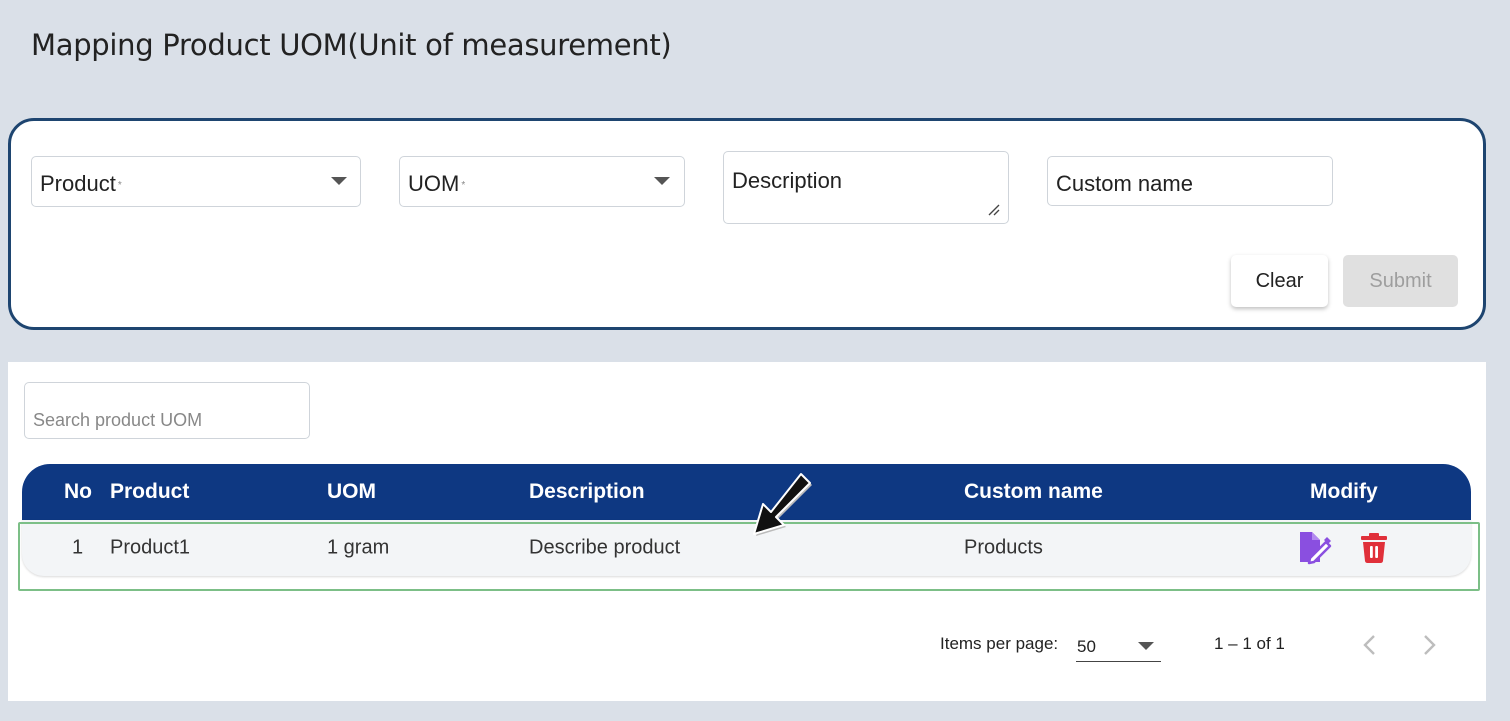 Image resolution: width=1510 pixels, height=721 pixels. Describe the element at coordinates (999, 643) in the screenshot. I see `items-per-page-label: Items per page:` at that location.